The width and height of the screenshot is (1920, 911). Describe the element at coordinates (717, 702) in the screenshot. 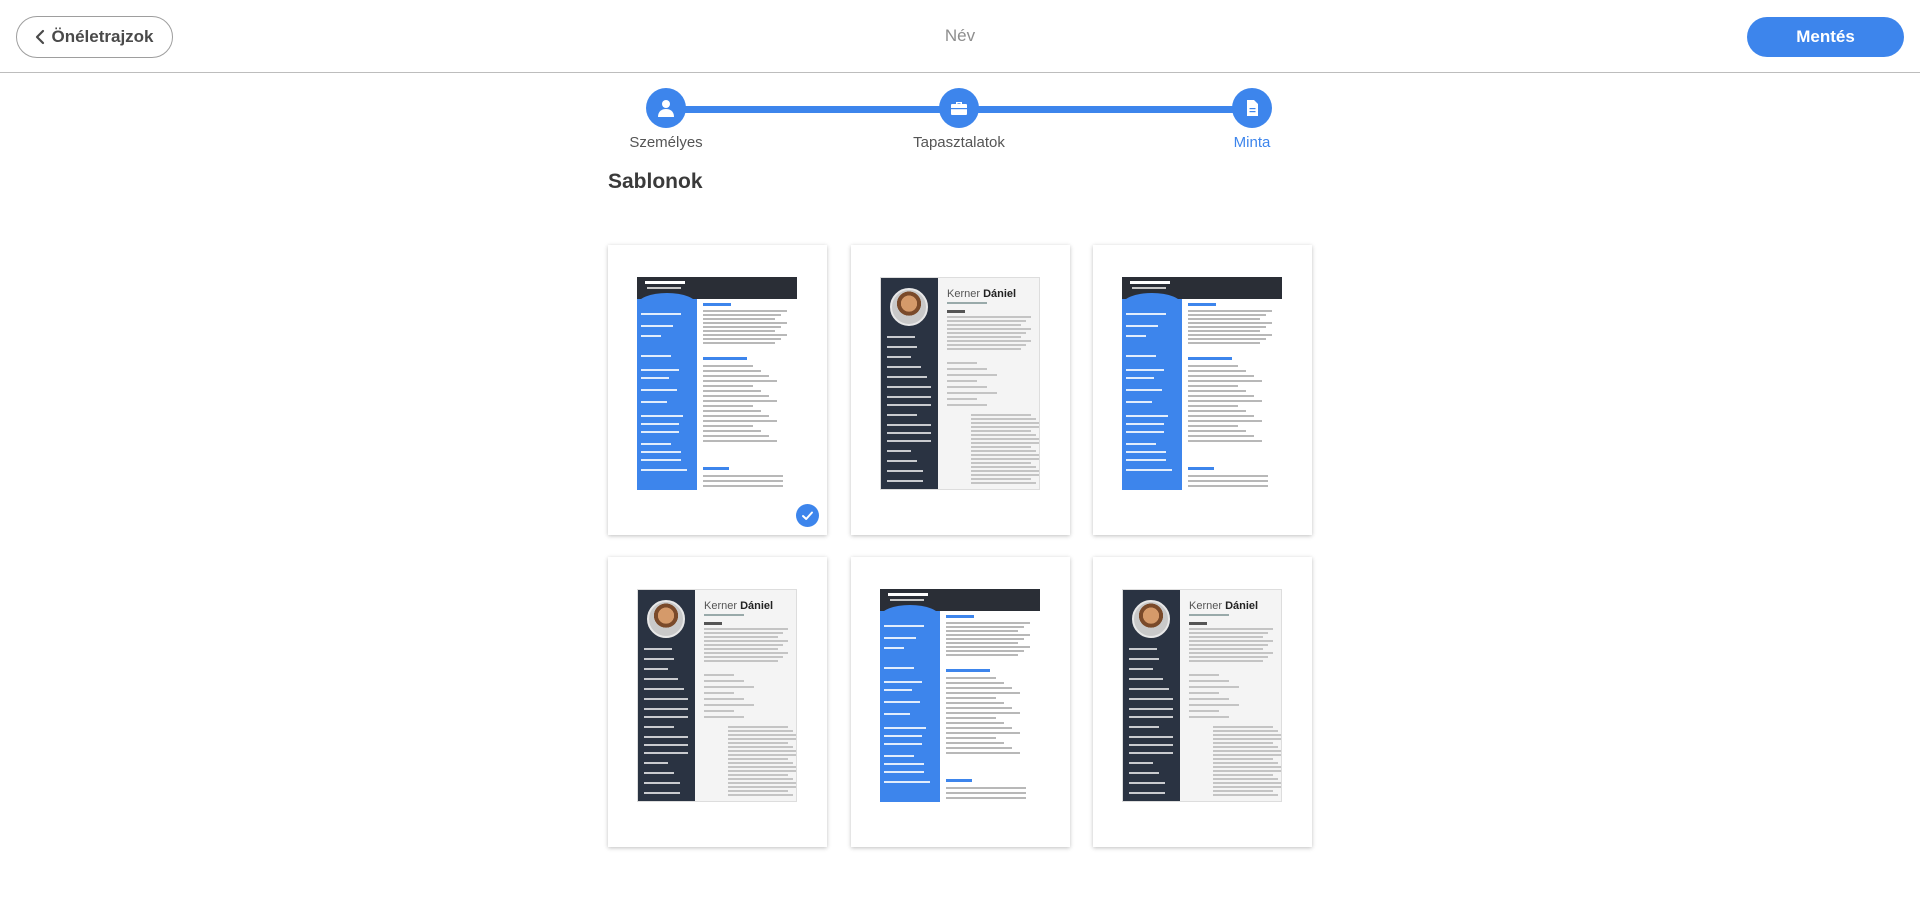

I see `template-card-4: Kerner Dániel` at that location.